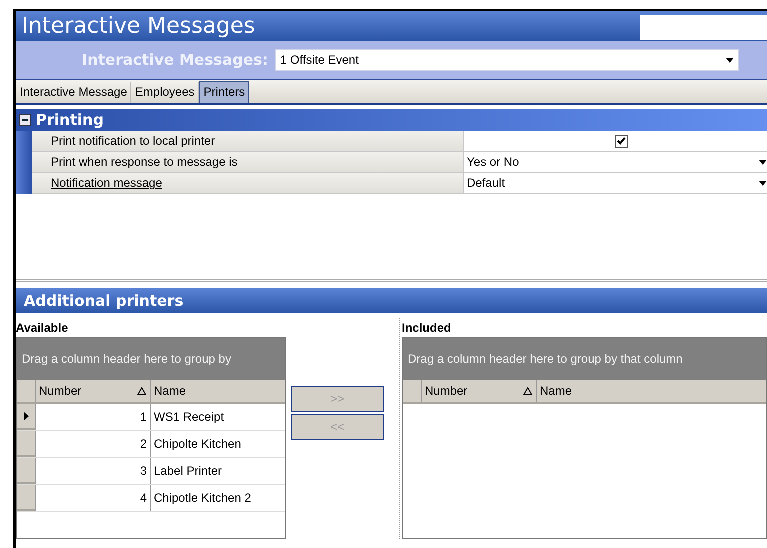 The width and height of the screenshot is (767, 548). What do you see at coordinates (217, 444) in the screenshot?
I see `table-cell: Chipolte Kitchen` at bounding box center [217, 444].